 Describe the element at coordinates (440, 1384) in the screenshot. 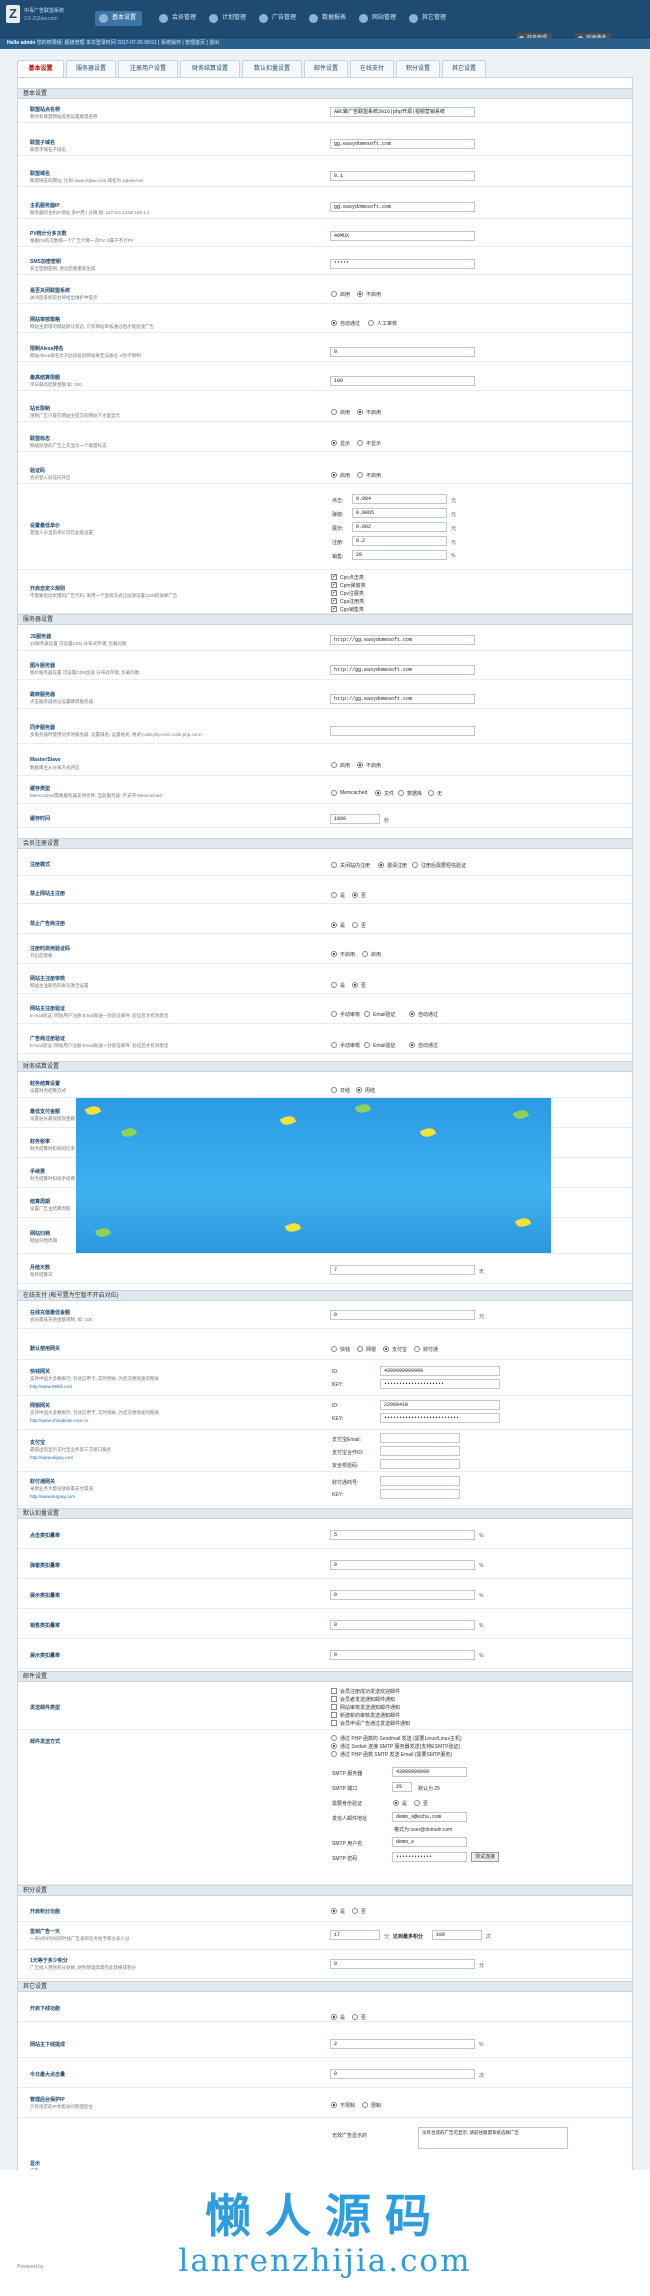

I see `gw-99bill-key-input: ••••••••••••••••••••` at that location.